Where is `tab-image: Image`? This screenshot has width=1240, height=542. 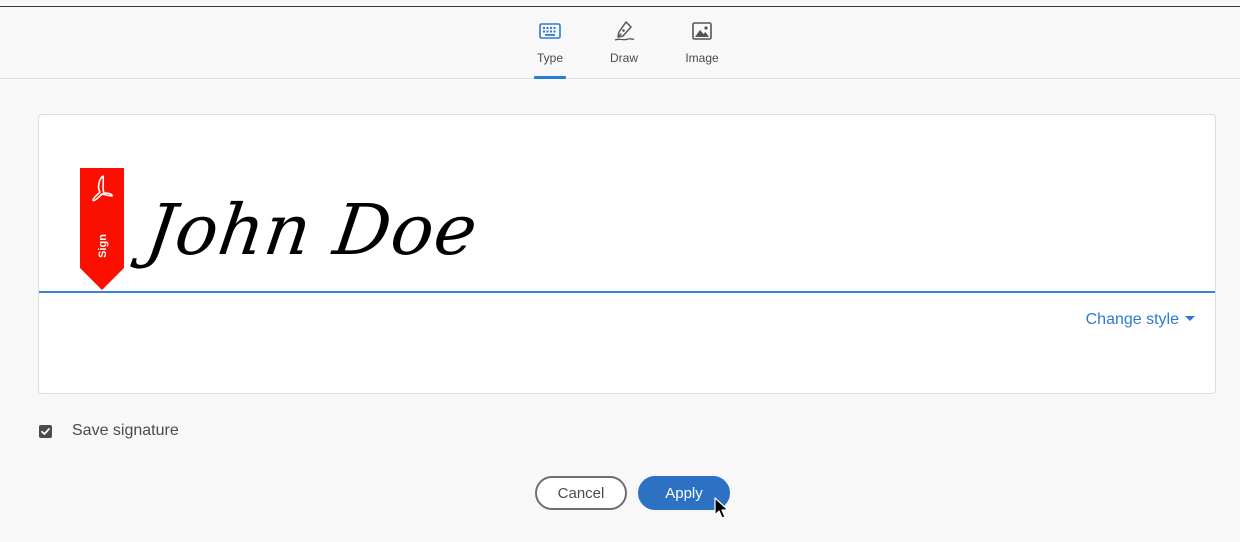 tab-image: Image is located at coordinates (702, 42).